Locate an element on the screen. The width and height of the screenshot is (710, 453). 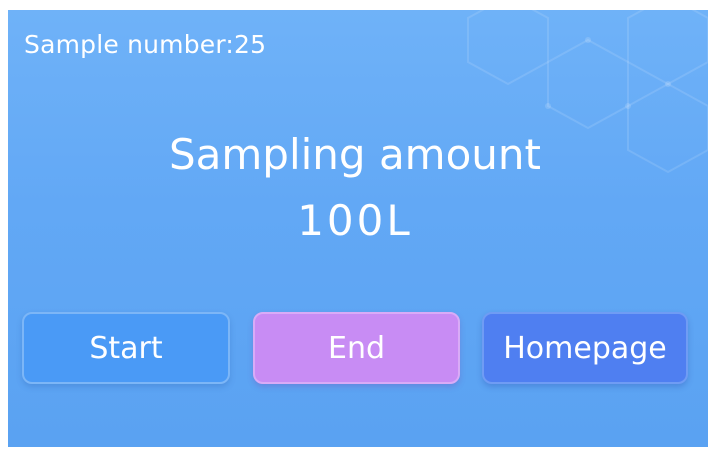
start-button-label: Start is located at coordinates (126, 348).